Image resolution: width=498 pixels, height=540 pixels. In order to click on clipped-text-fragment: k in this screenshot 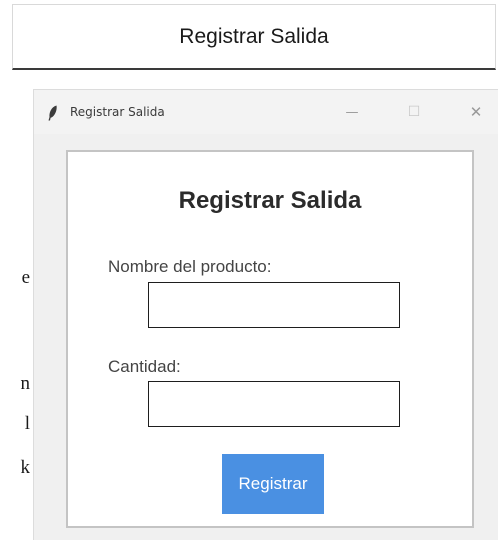, I will do `click(25, 467)`.